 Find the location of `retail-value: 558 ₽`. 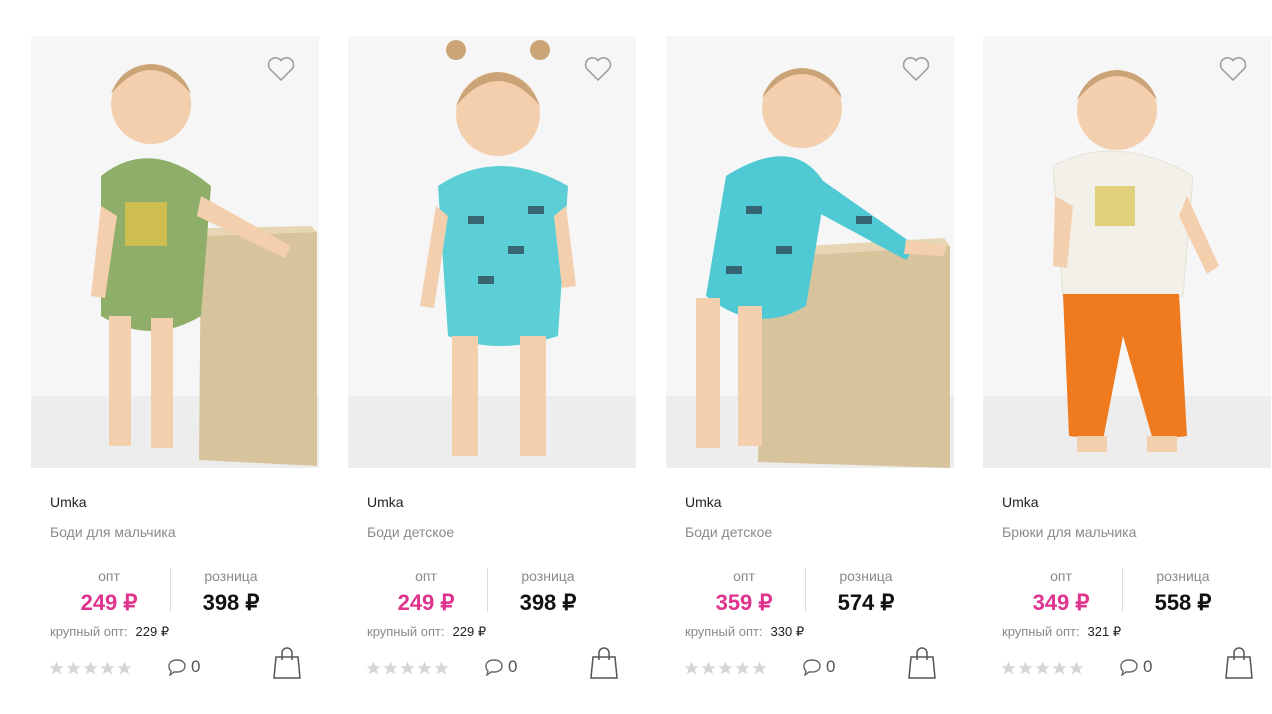

retail-value: 558 ₽ is located at coordinates (1183, 602).